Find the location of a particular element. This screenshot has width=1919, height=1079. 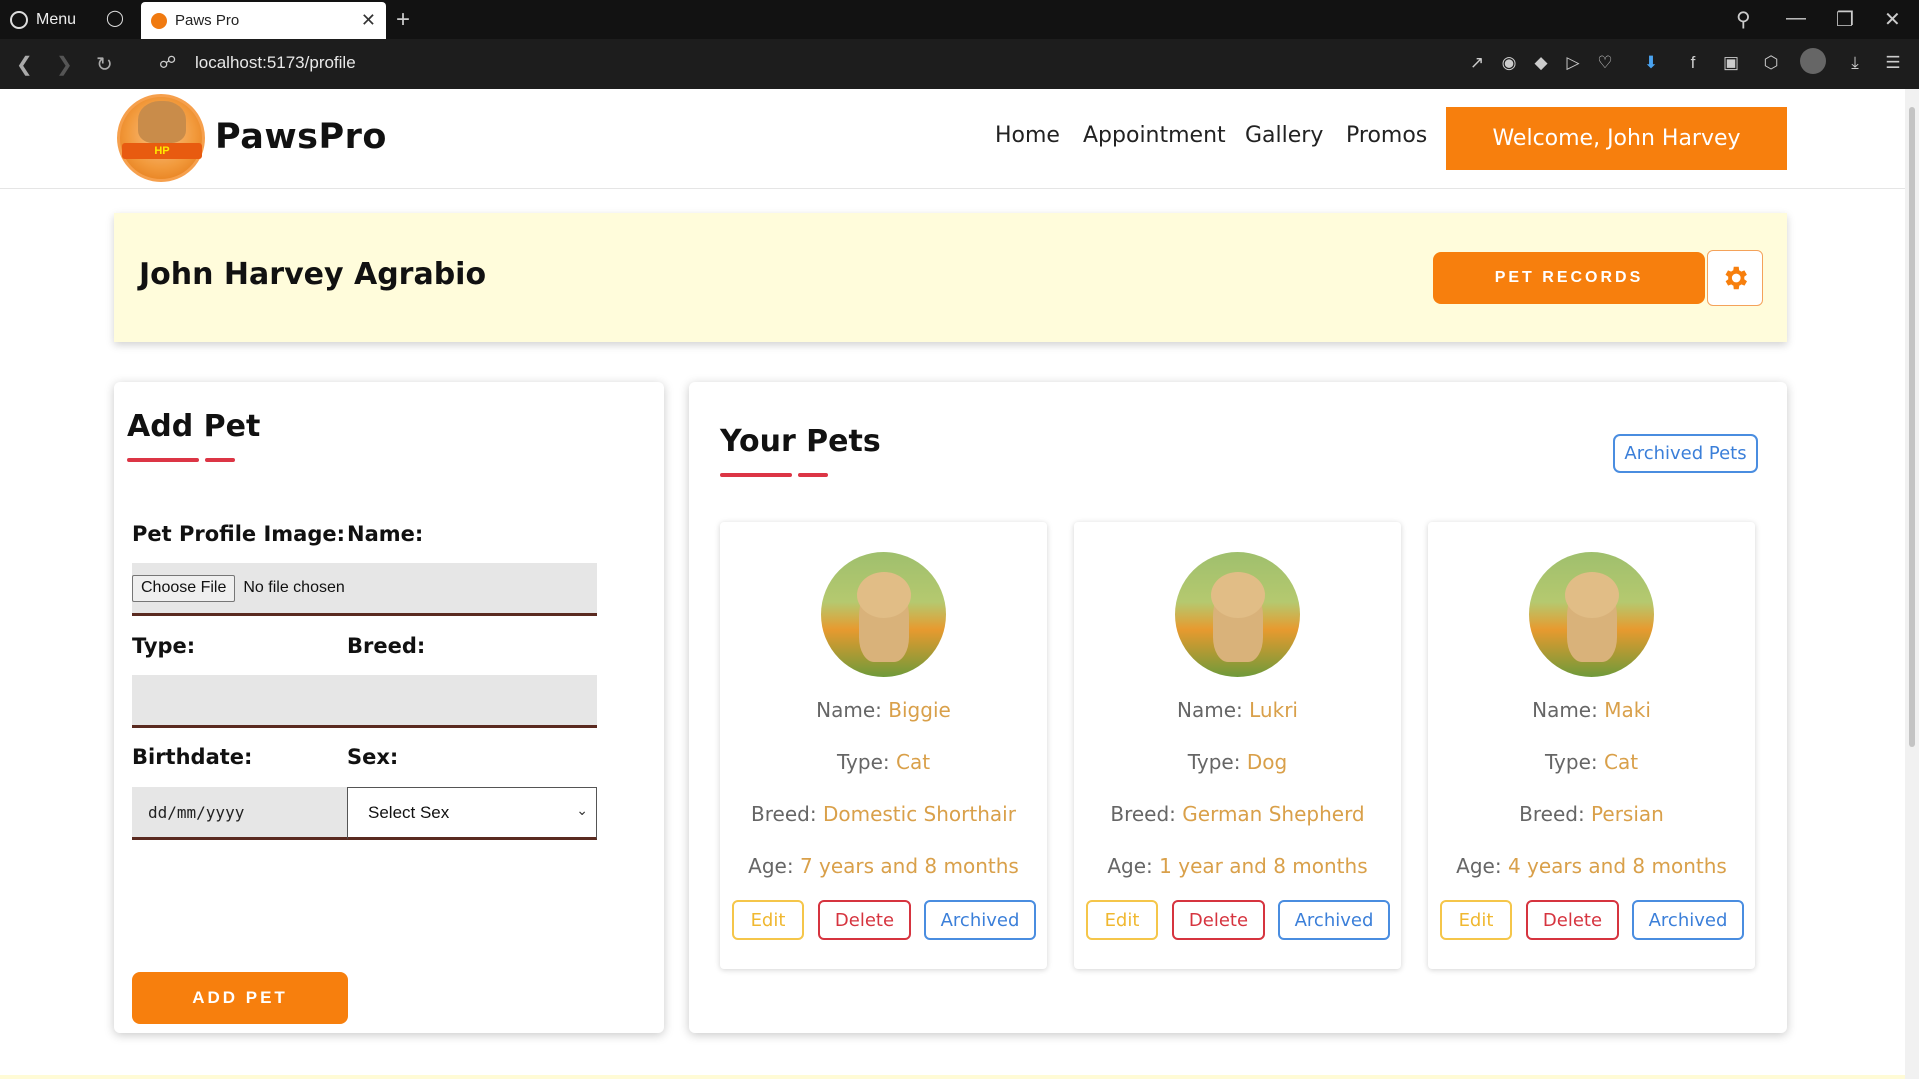

close-window-icon: ✕ is located at coordinates (1892, 19).